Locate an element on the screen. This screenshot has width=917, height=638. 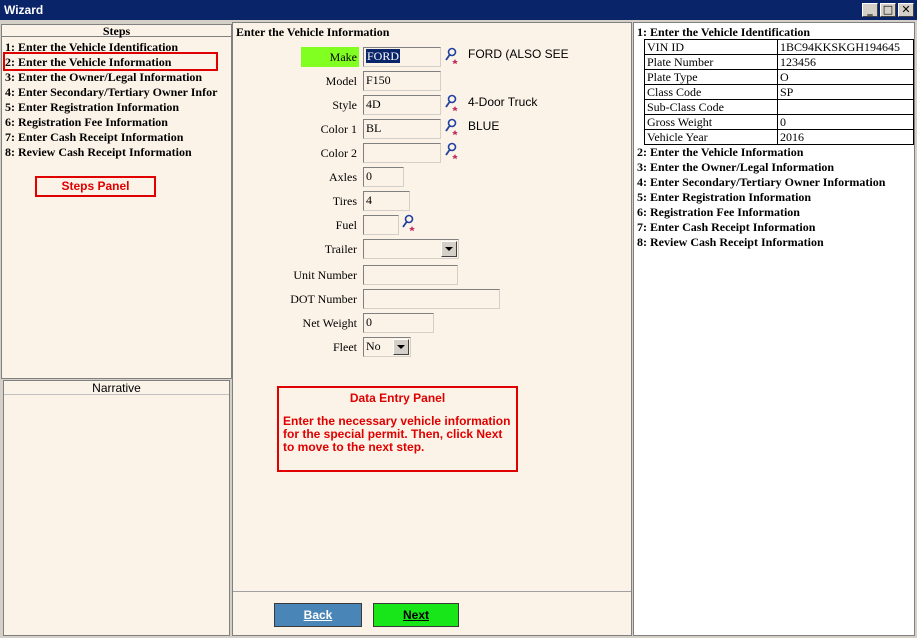
id-label-cell: Plate Type is located at coordinates (711, 77).